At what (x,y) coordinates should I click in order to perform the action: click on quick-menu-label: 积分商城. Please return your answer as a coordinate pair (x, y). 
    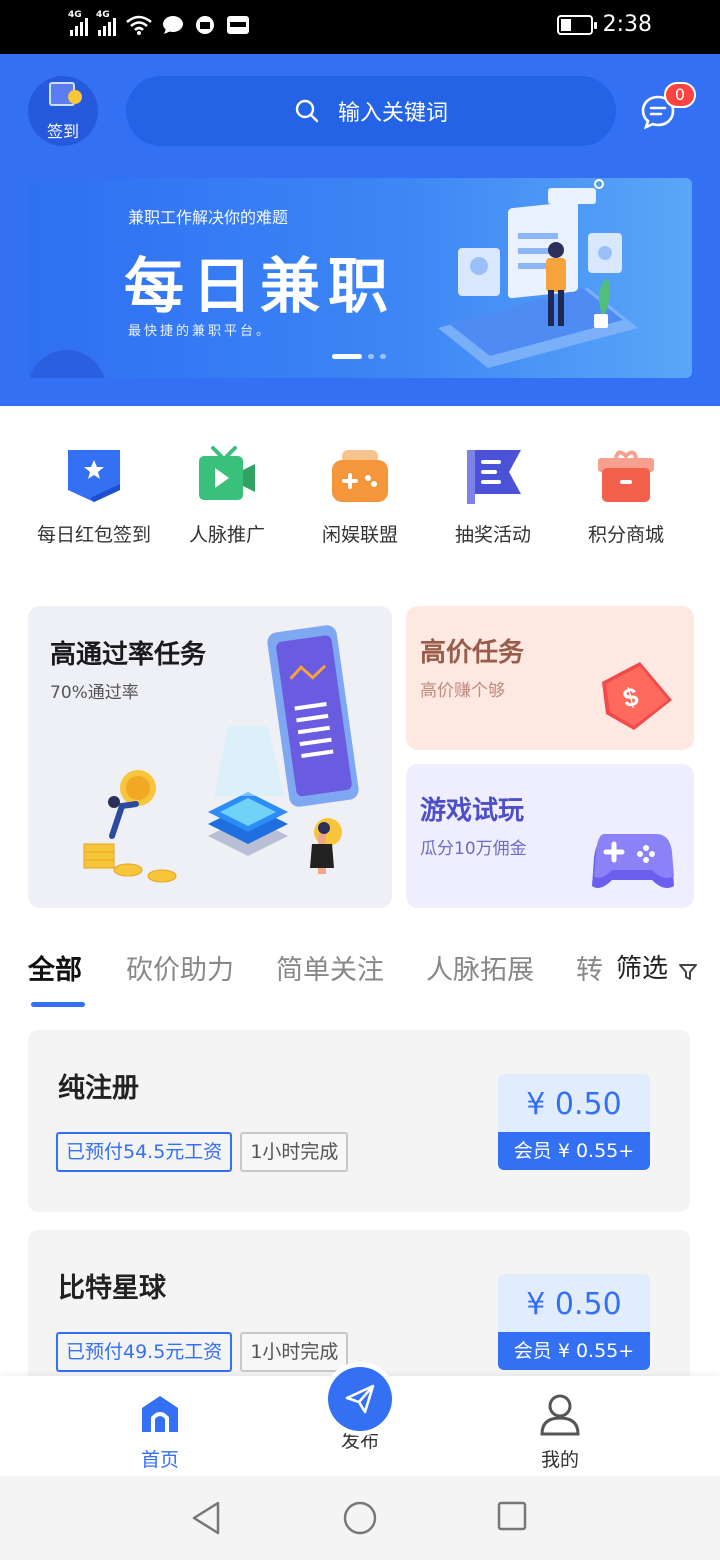
    Looking at the image, I should click on (625, 535).